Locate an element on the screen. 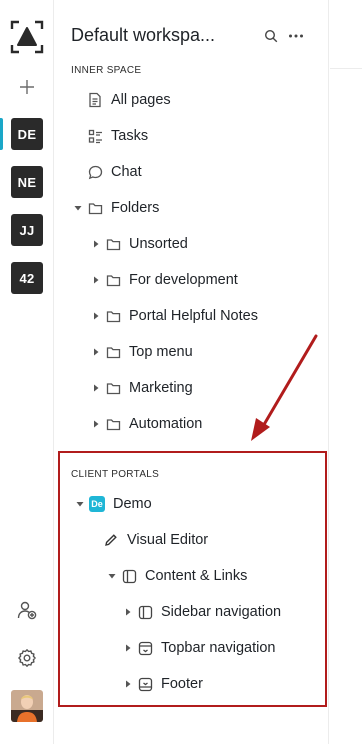 The image size is (362, 744). nav-item-label: Chat is located at coordinates (126, 172).